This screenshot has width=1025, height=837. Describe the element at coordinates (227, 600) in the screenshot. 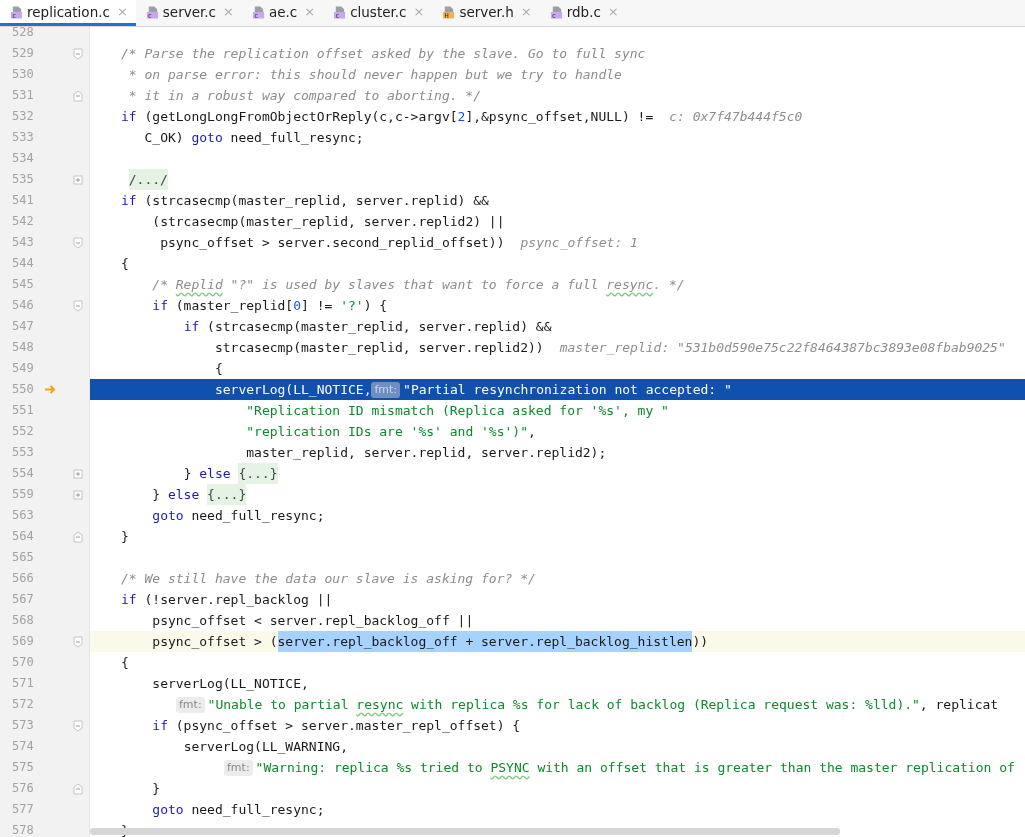

I see `code-text: if (!server.repl_backlog ||` at that location.